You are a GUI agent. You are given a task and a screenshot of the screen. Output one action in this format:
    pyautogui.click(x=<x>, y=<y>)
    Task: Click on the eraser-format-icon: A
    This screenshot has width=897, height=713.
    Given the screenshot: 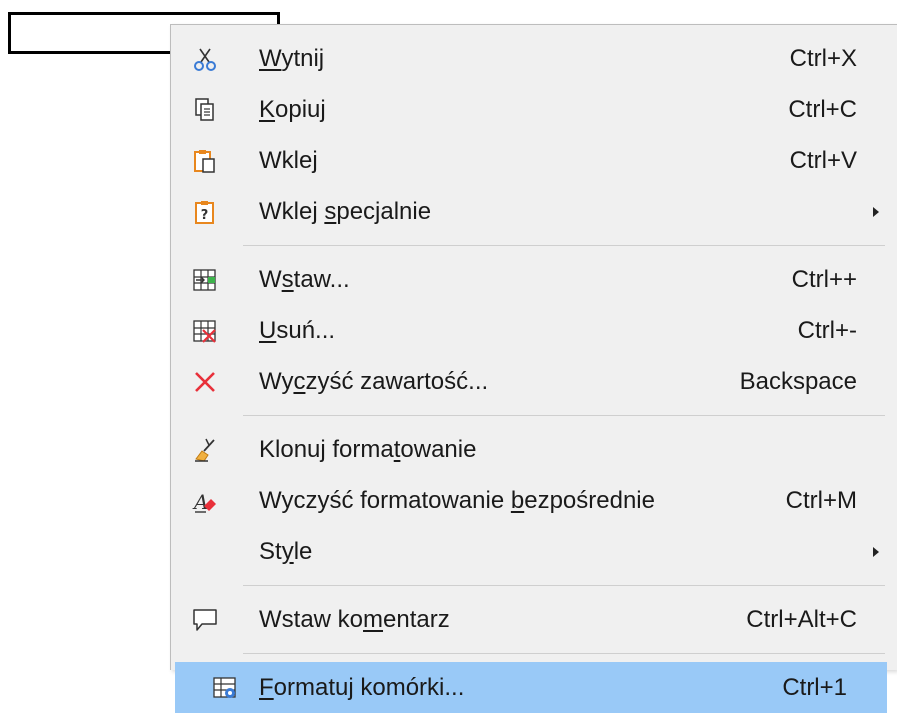 What is the action you would take?
    pyautogui.click(x=205, y=501)
    